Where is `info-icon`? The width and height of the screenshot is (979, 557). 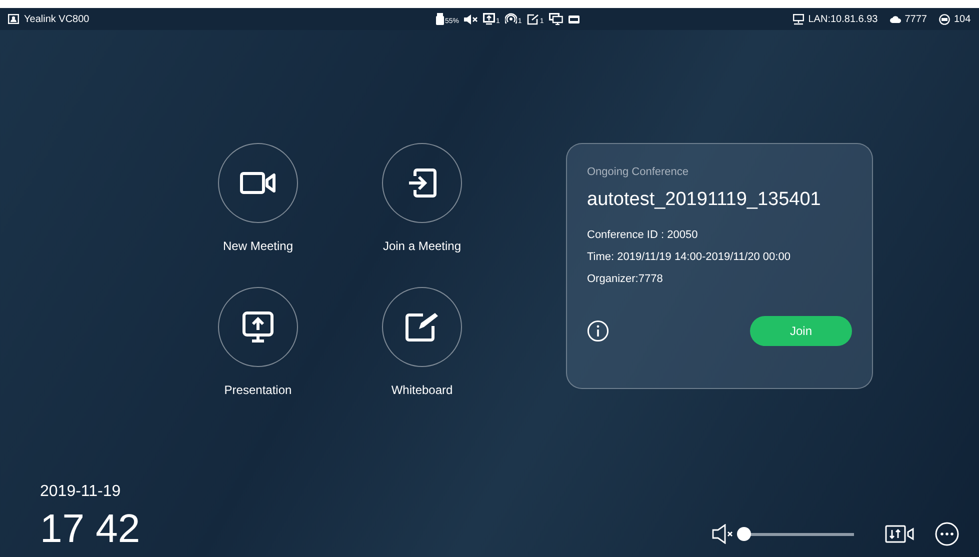
info-icon is located at coordinates (598, 331).